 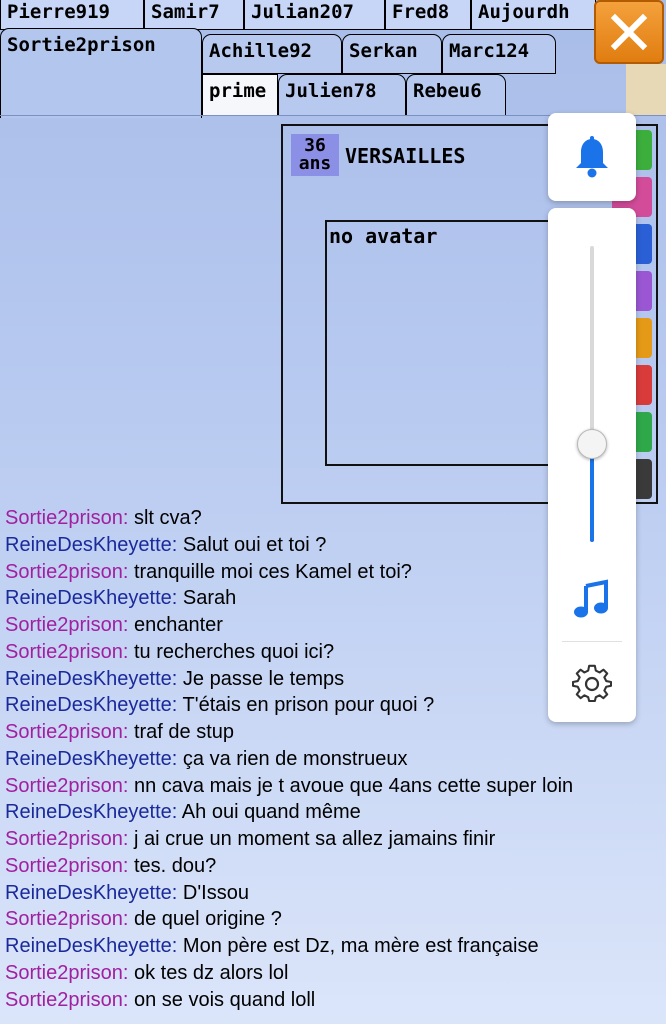 What do you see at coordinates (175, 678) in the screenshot?
I see `chat-message: ReineDesKheyette: Je passe le temps` at bounding box center [175, 678].